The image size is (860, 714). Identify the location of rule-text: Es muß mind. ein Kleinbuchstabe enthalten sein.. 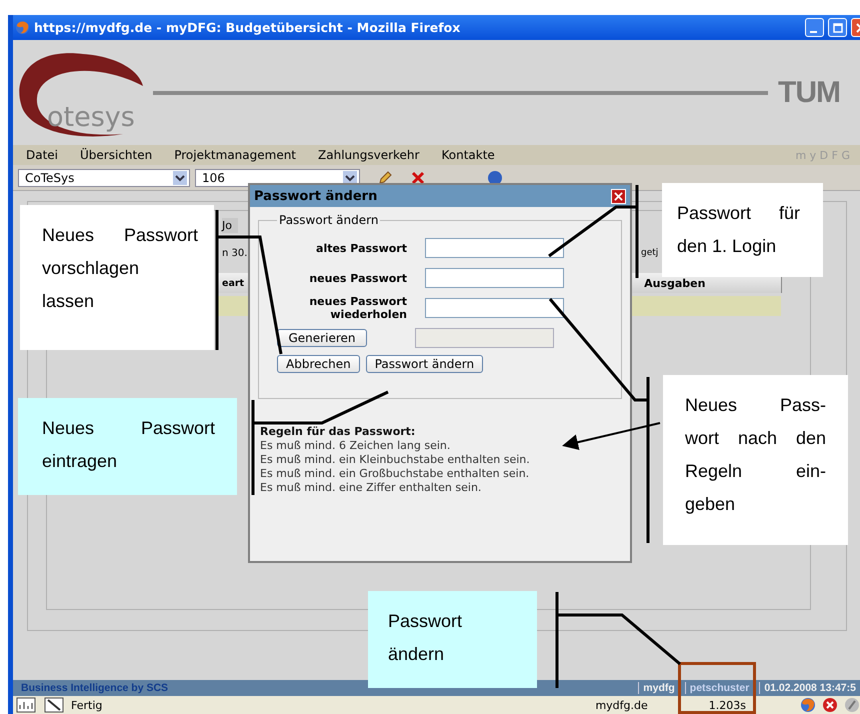
(395, 460).